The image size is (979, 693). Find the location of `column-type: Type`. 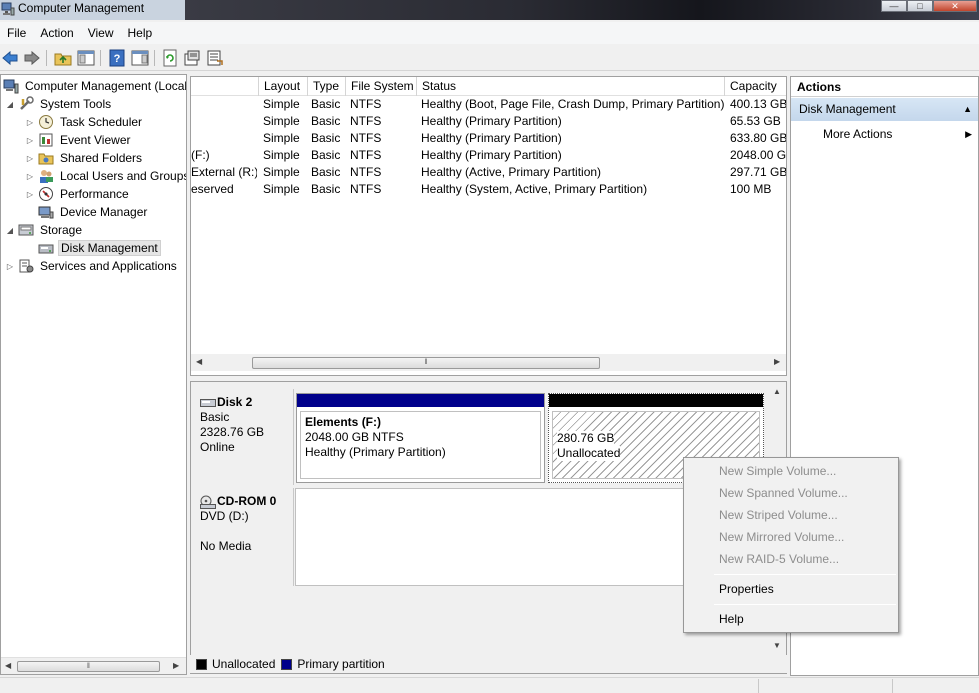

column-type: Type is located at coordinates (326, 86).